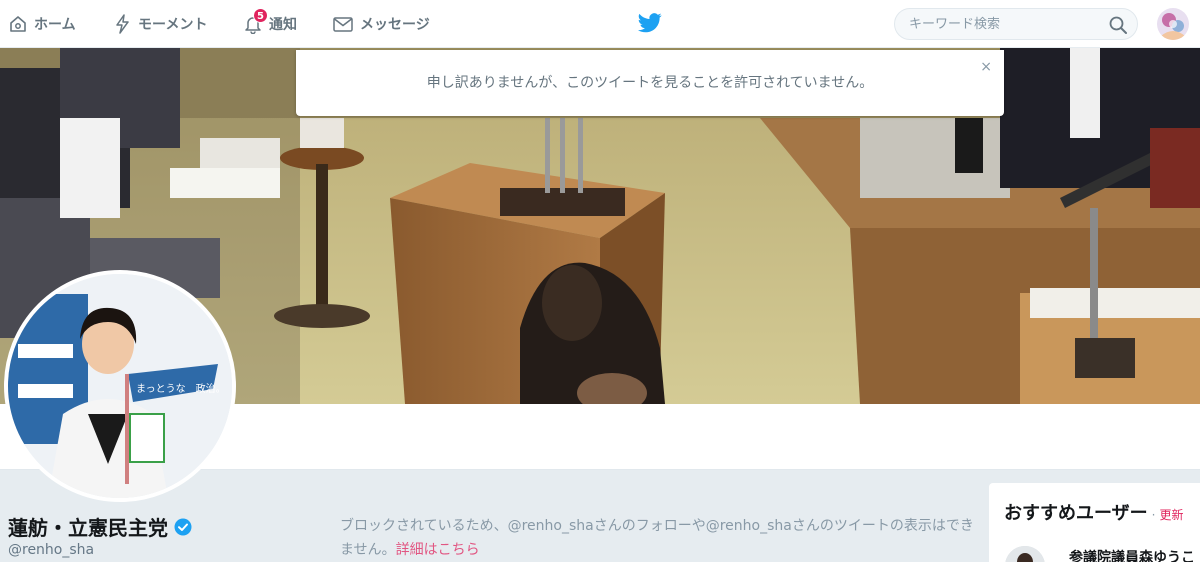 The width and height of the screenshot is (1200, 562). I want to click on verified-badge-icon, so click(183, 526).